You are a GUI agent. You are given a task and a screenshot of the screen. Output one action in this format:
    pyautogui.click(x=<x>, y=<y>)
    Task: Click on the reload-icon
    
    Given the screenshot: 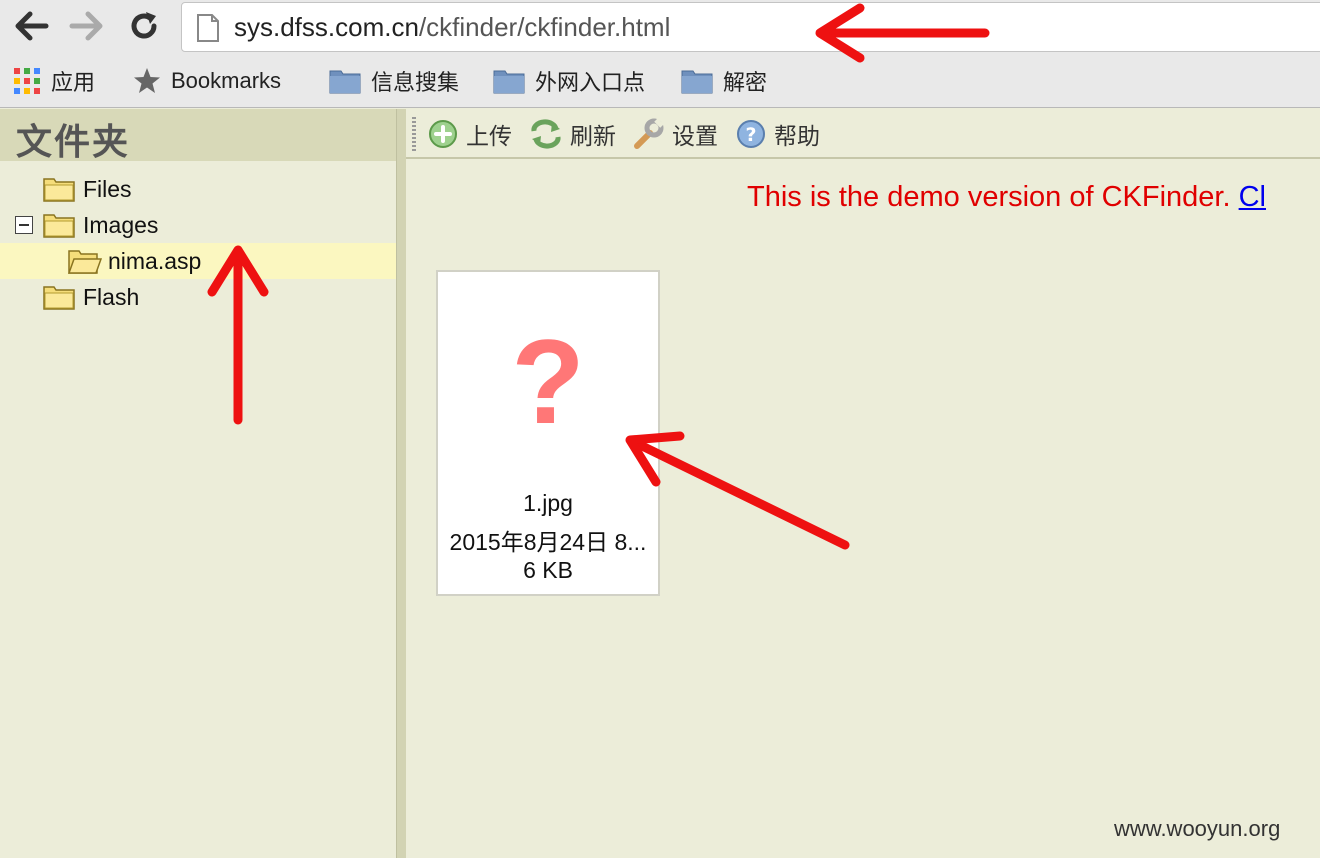 What is the action you would take?
    pyautogui.click(x=144, y=26)
    